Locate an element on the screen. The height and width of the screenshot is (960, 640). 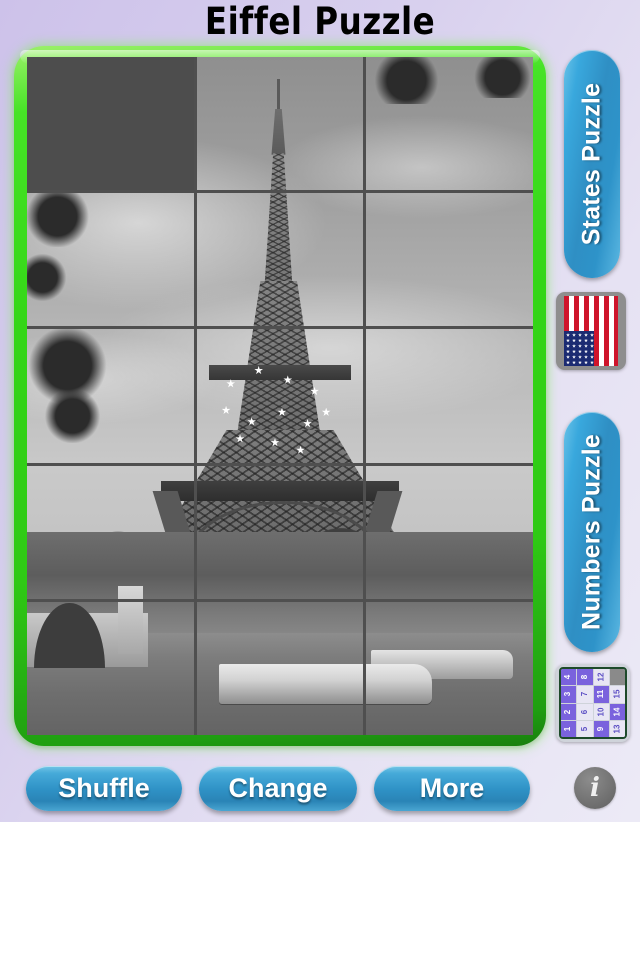
numbers-puzzle-button: Numbers Puzzle is located at coordinates (592, 532).